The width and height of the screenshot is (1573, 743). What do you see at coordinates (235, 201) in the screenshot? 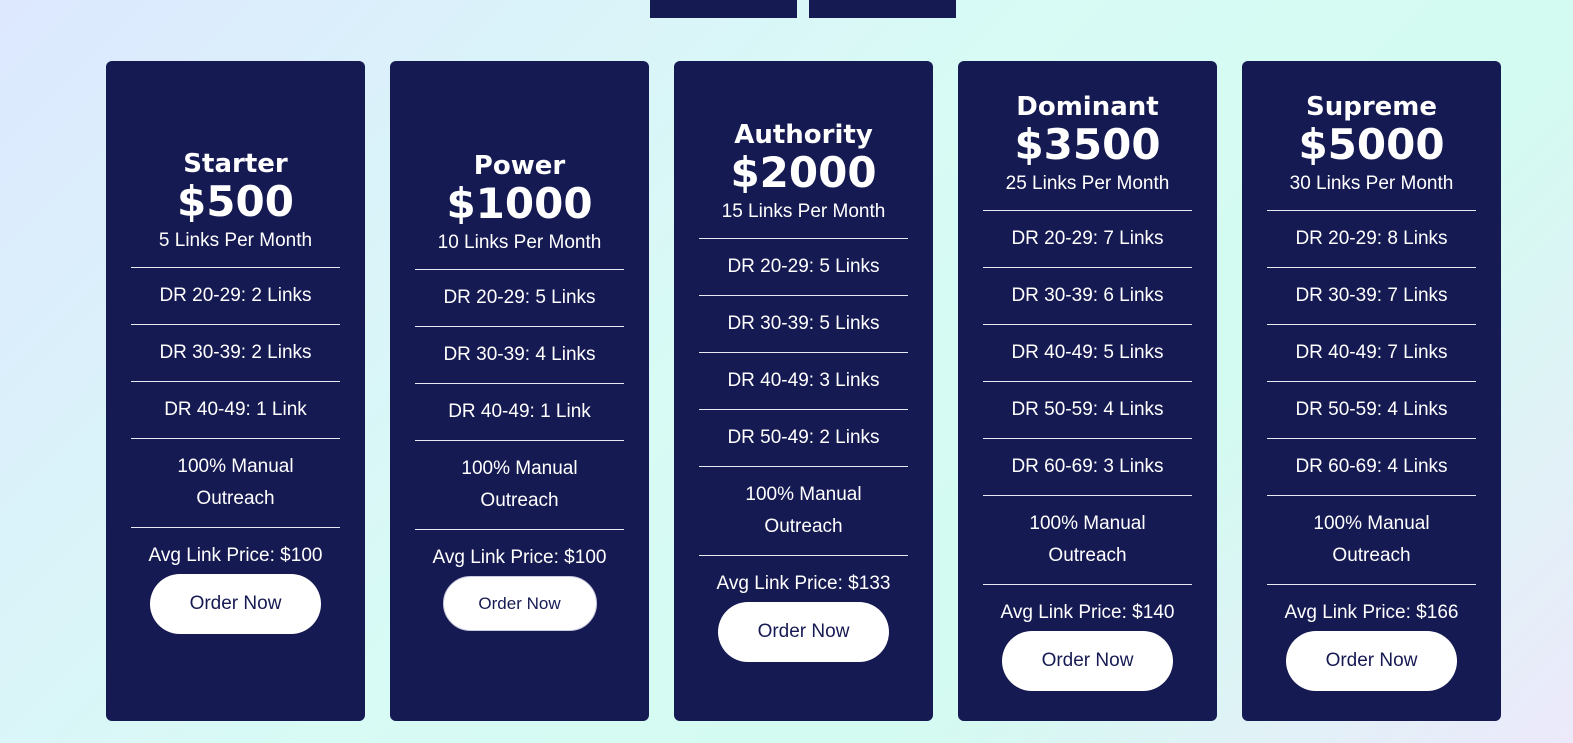
I see `plan-price: $500` at bounding box center [235, 201].